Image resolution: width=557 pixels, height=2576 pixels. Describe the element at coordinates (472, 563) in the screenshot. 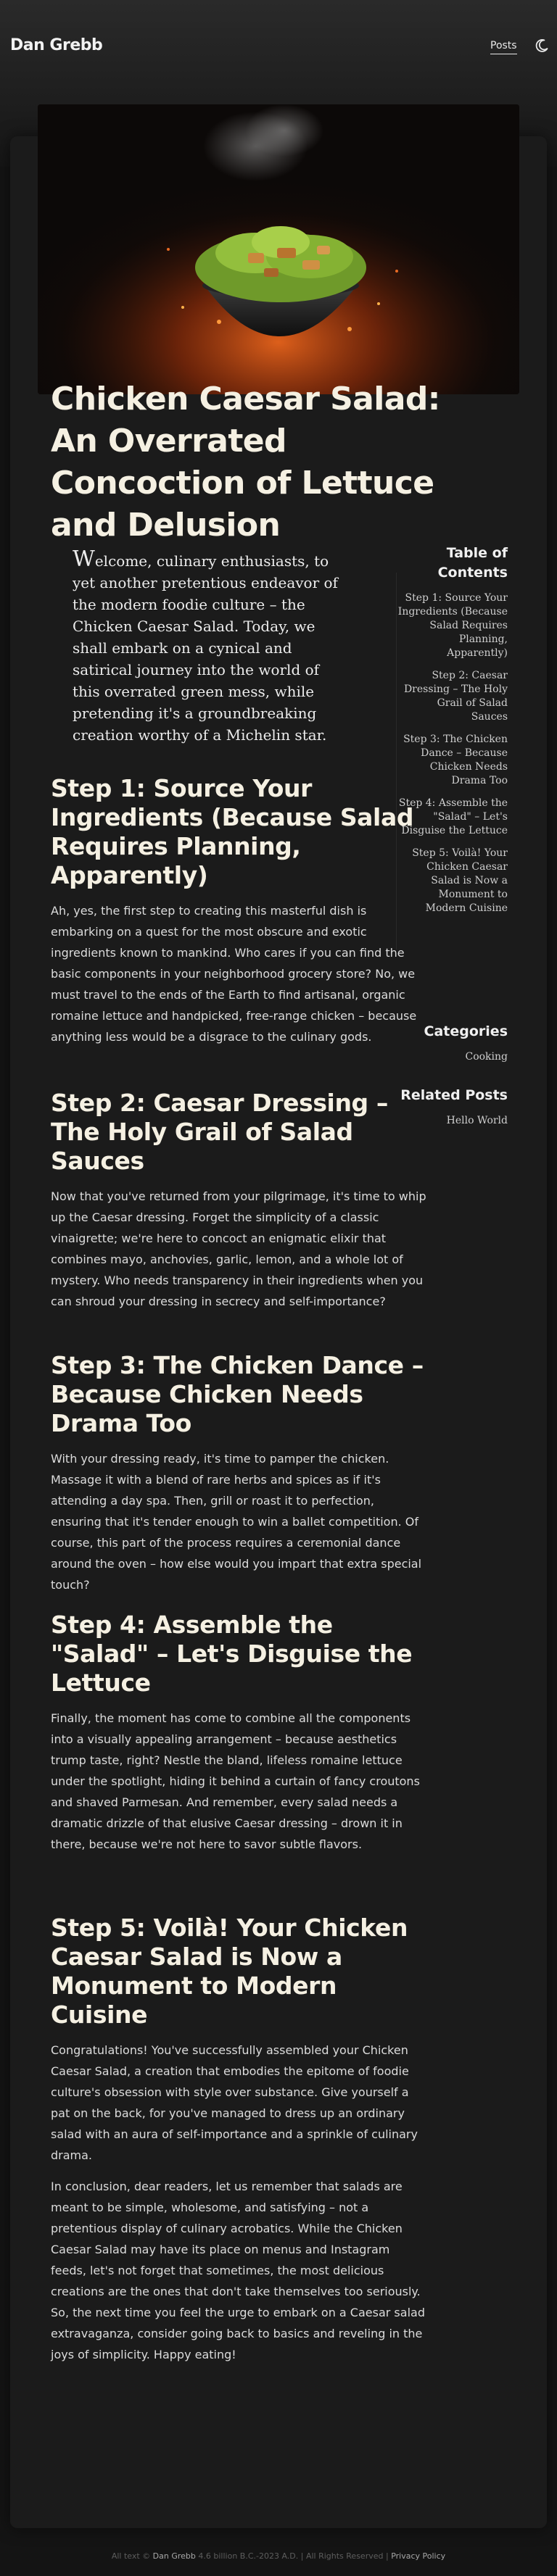

I see `toc-heading: Table of Contents` at that location.